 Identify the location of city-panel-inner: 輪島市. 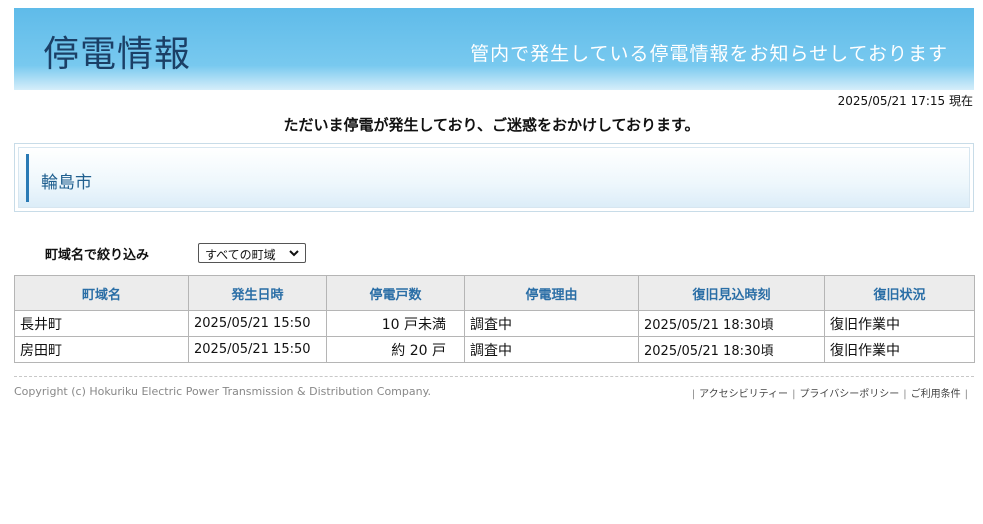
(494, 177).